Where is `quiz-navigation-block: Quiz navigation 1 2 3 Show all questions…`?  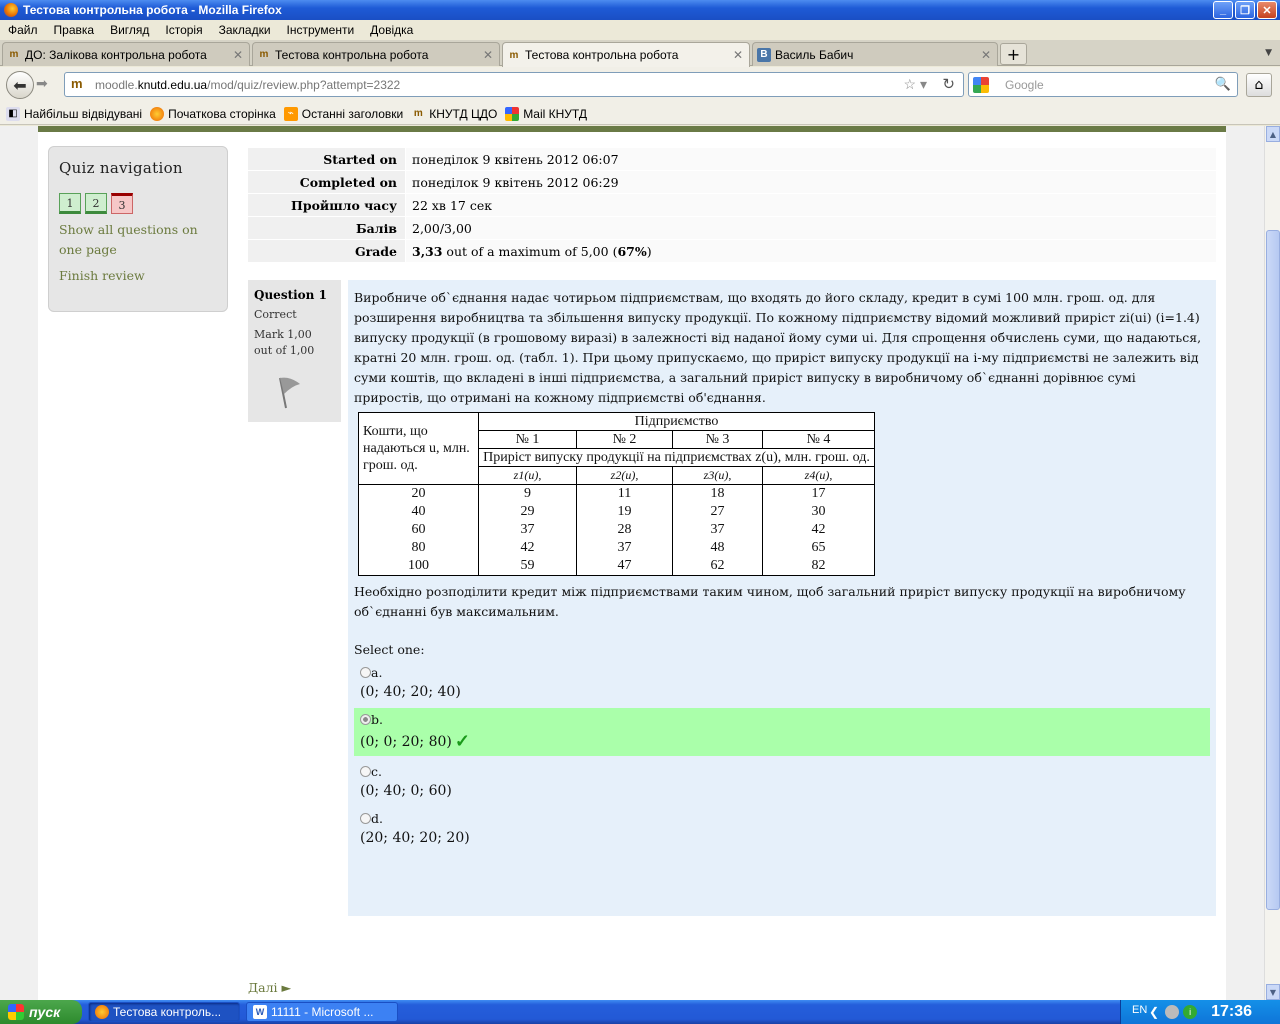
quiz-navigation-block: Quiz navigation 1 2 3 Show all questions… is located at coordinates (138, 229).